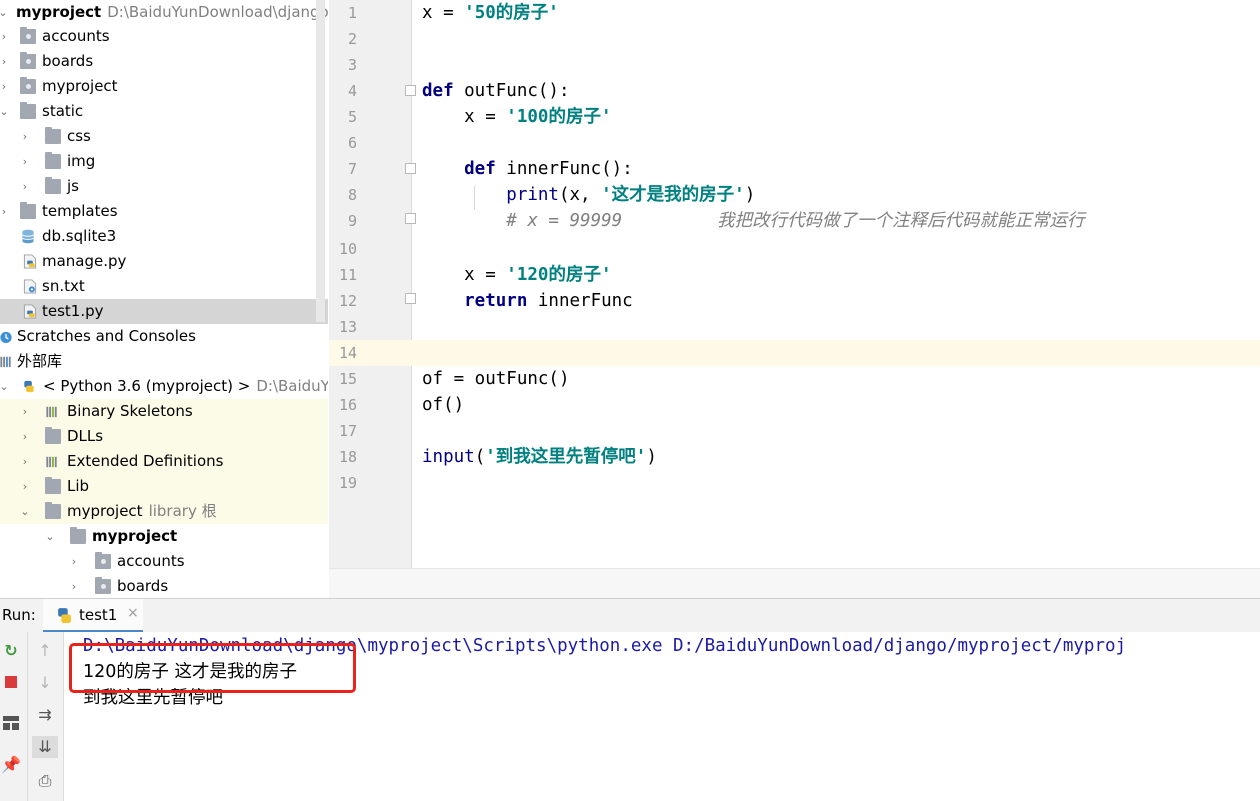 The height and width of the screenshot is (801, 1260). Describe the element at coordinates (29, 386) in the screenshot. I see `python-icon` at that location.